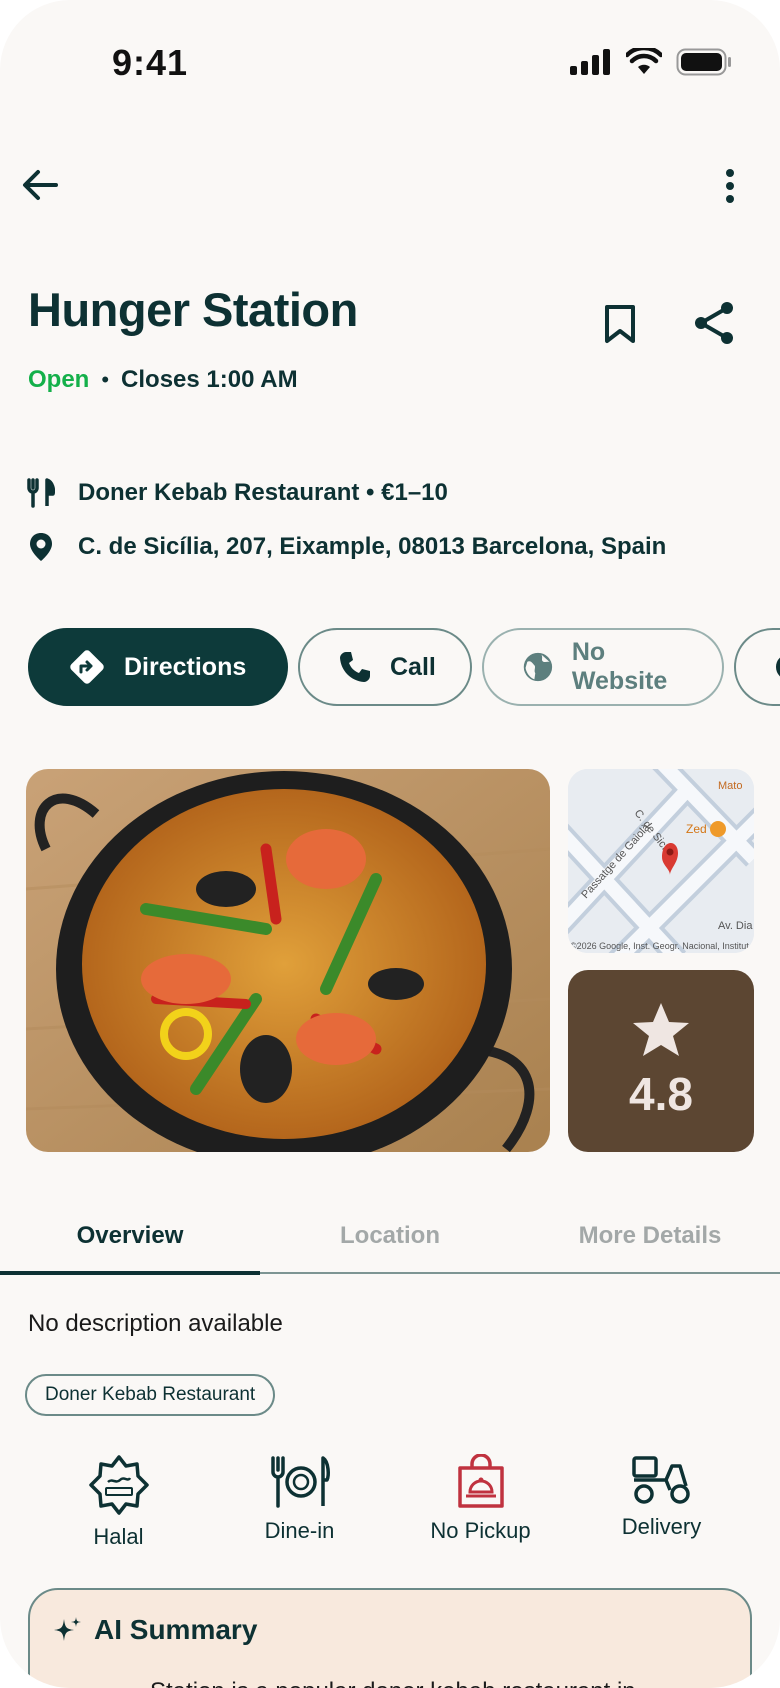 Image resolution: width=780 pixels, height=1688 pixels. I want to click on signal-icon, so click(590, 62).